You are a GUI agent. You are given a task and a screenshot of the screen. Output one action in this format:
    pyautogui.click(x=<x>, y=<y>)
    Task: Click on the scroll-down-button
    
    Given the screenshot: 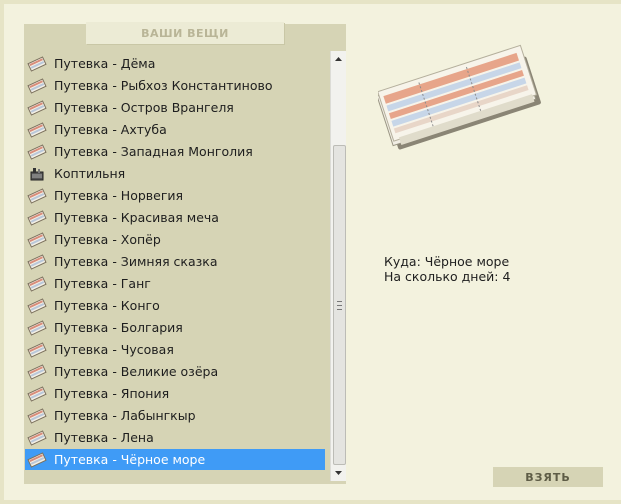 What is the action you would take?
    pyautogui.click(x=338, y=473)
    